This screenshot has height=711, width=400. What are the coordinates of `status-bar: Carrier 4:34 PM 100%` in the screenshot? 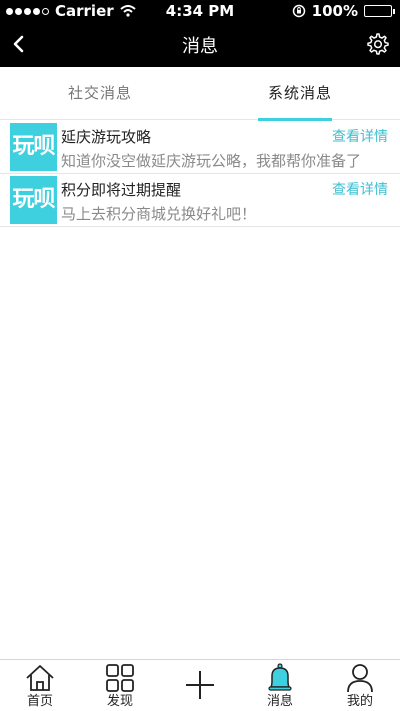 It's located at (200, 11).